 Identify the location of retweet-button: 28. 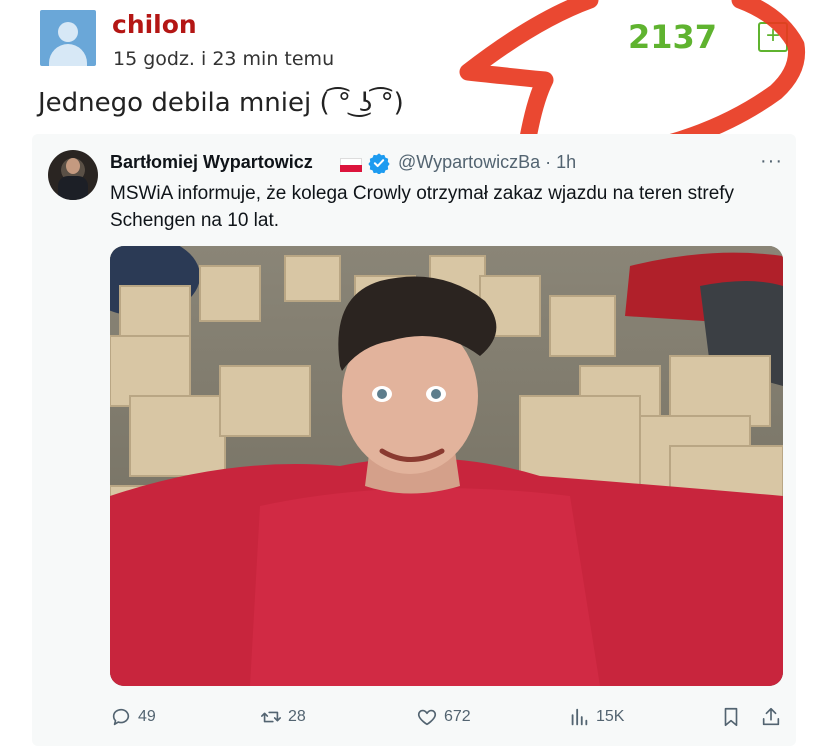
(283, 717).